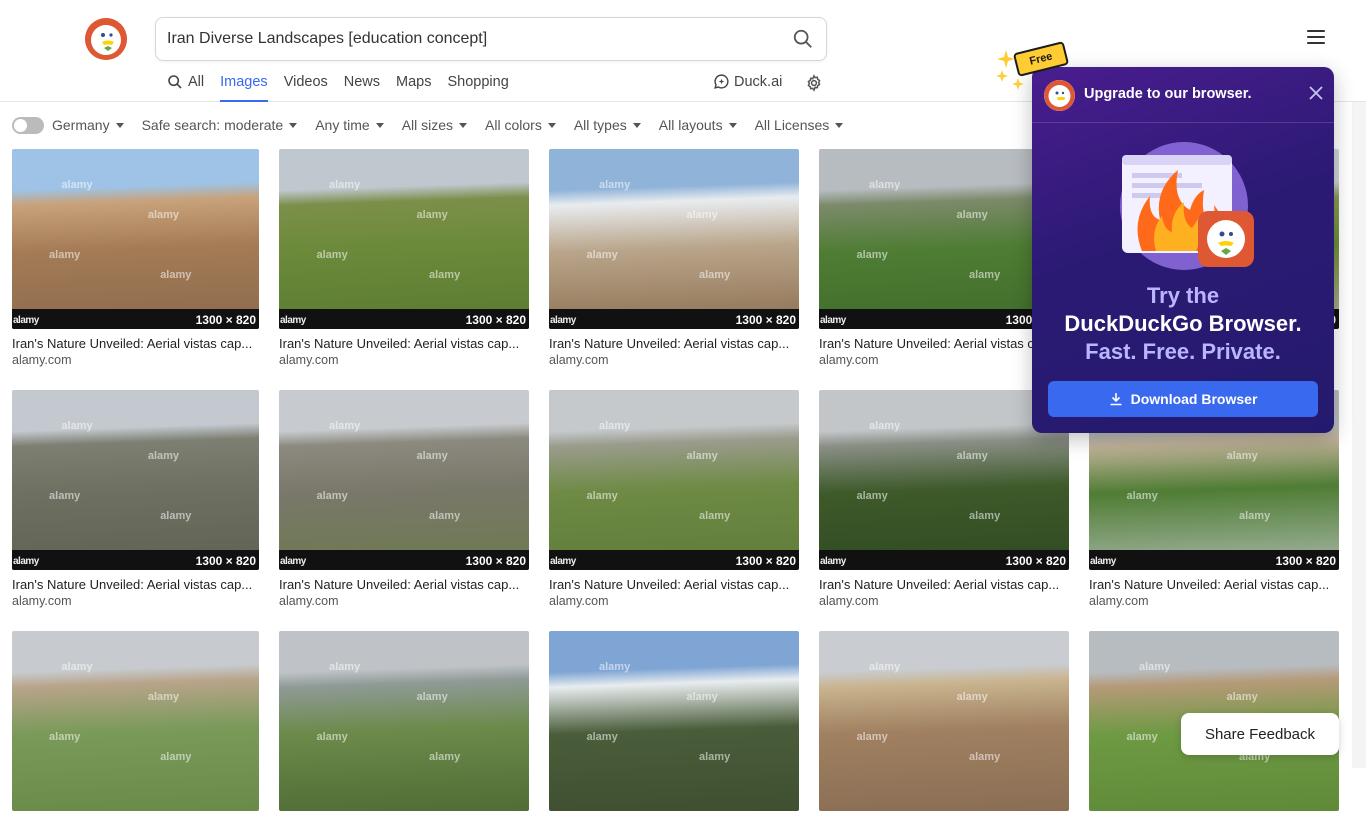  What do you see at coordinates (520, 125) in the screenshot?
I see `color-filter: All colors` at bounding box center [520, 125].